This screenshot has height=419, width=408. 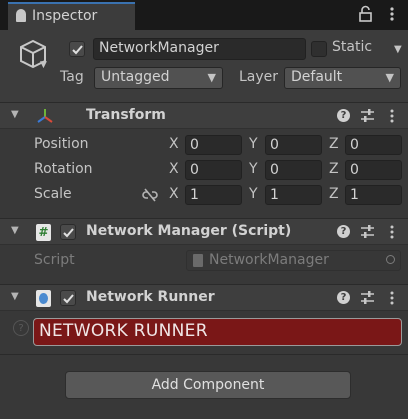 What do you see at coordinates (373, 195) in the screenshot?
I see `scale-z-field: 1` at bounding box center [373, 195].